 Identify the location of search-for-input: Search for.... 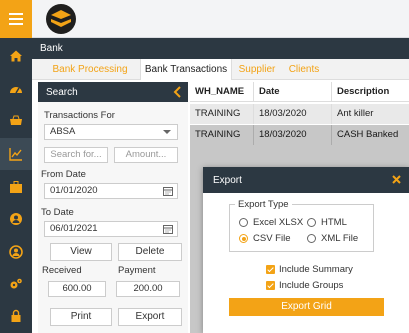
(76, 155).